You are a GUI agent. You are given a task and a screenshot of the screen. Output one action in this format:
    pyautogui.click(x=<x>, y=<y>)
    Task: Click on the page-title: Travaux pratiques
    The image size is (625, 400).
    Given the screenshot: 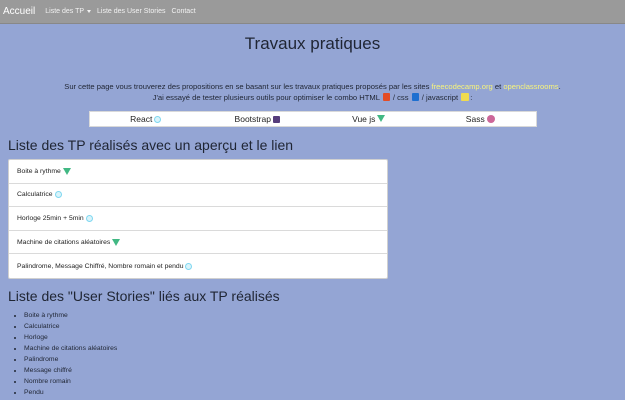 What is the action you would take?
    pyautogui.click(x=312, y=43)
    